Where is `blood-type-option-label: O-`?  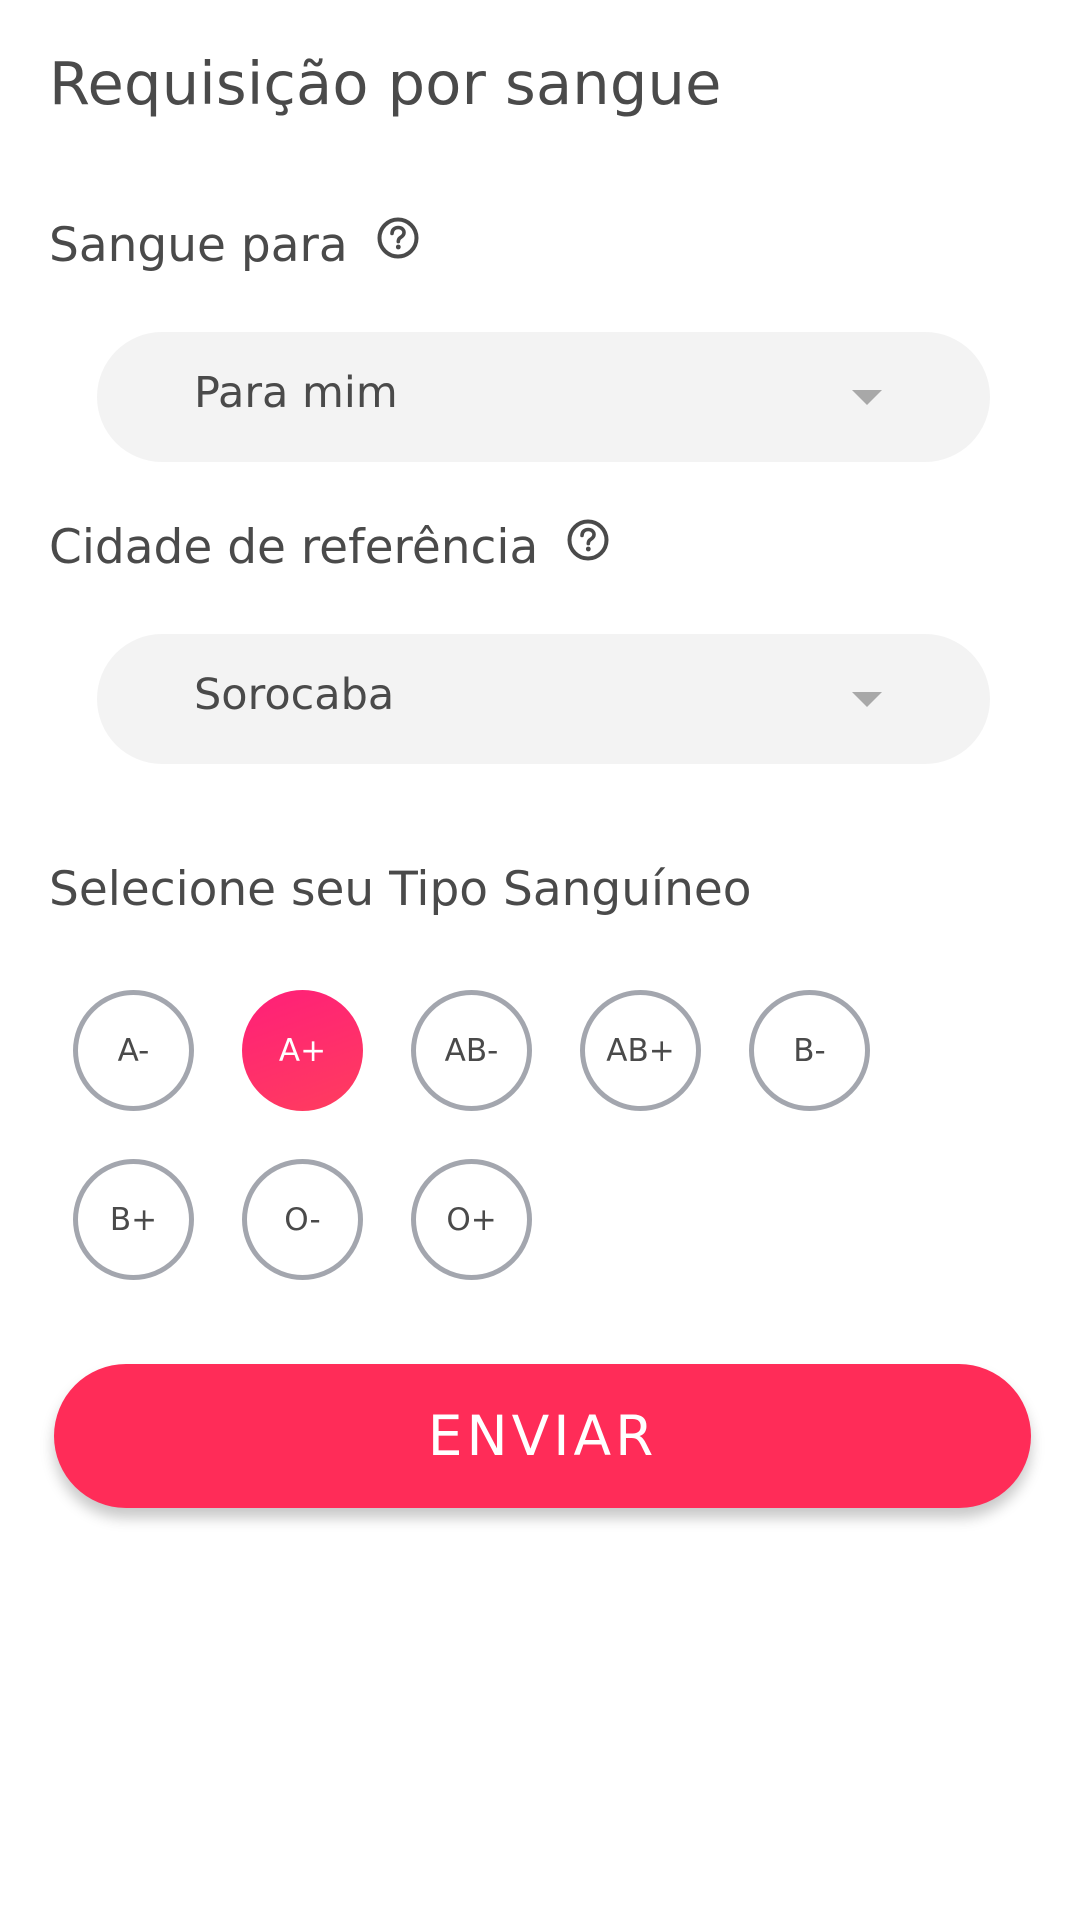
blood-type-option-label: O- is located at coordinates (302, 1219).